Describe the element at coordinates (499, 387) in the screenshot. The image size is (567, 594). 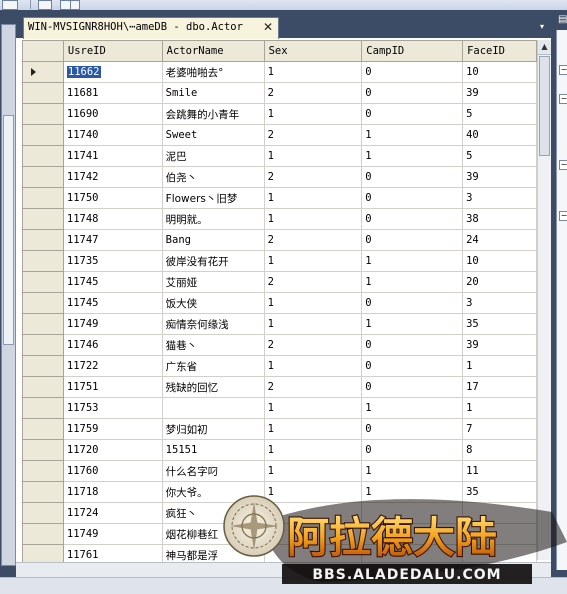
I see `cell-faceid: 17` at that location.